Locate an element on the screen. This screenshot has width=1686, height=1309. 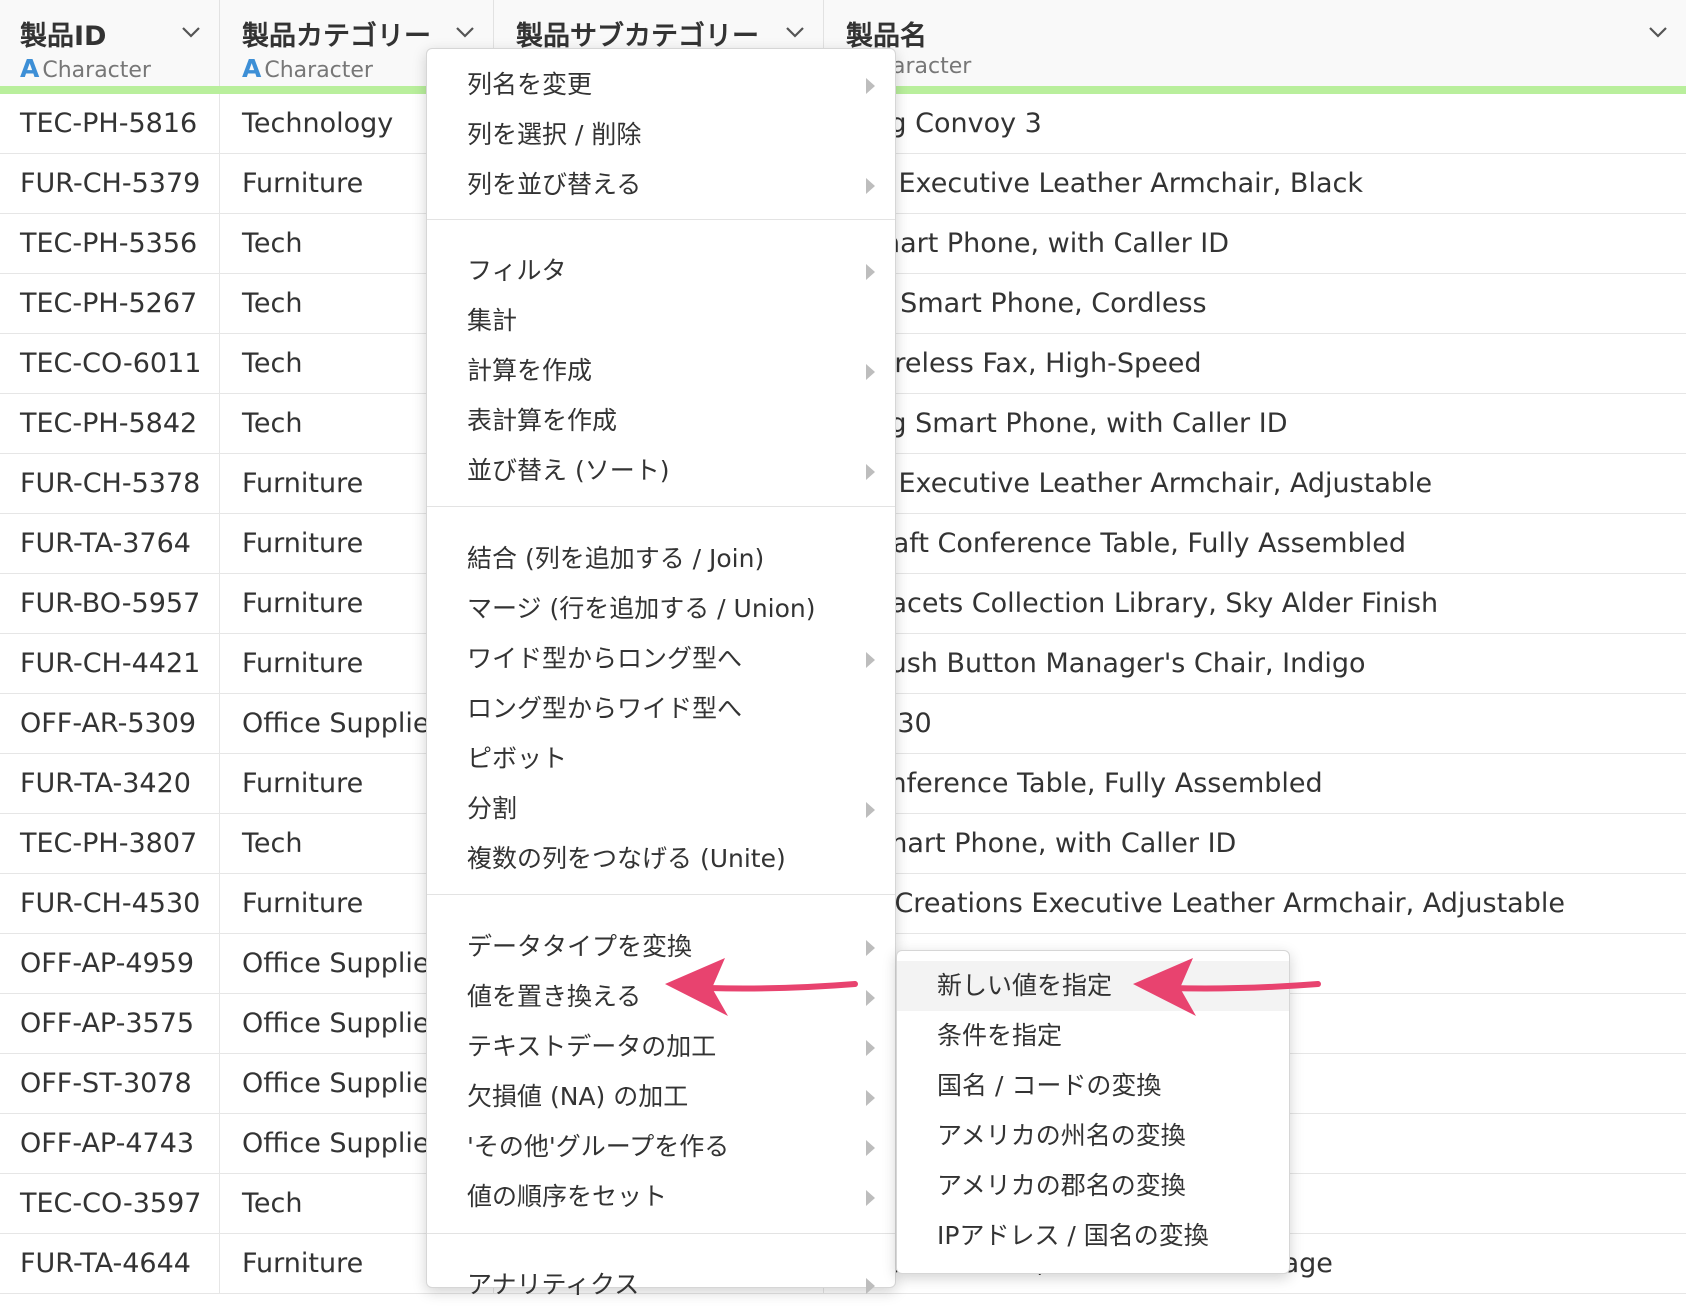
cell-product-id: FUR-TA-3764 is located at coordinates (110, 544).